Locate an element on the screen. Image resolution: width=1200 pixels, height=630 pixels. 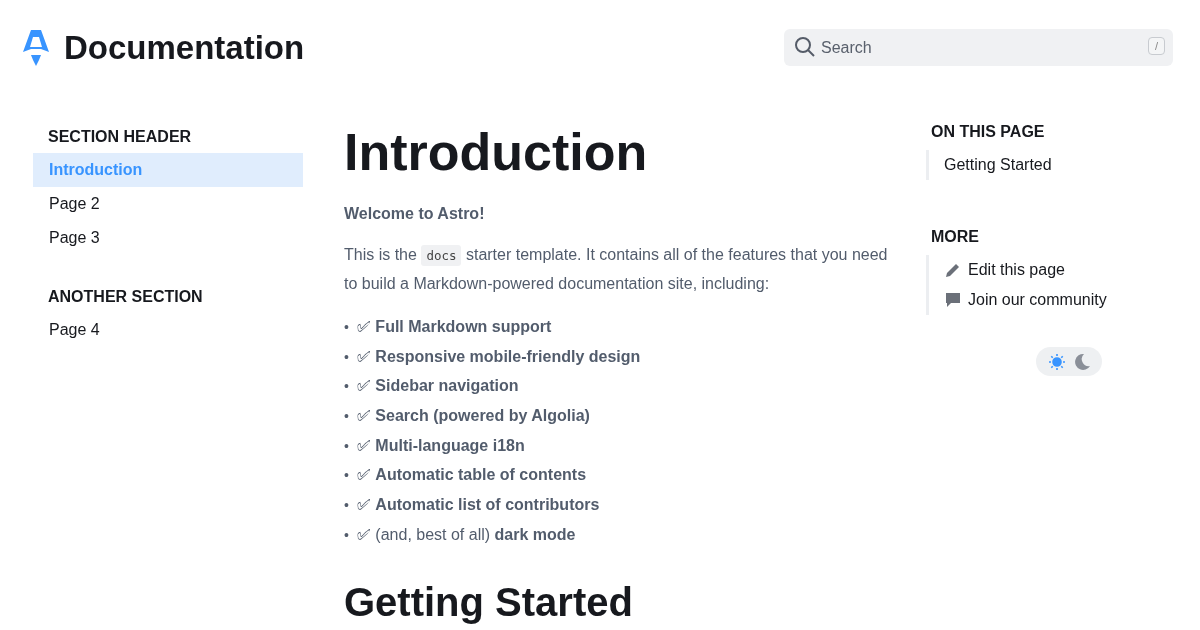
feature-item: ✅ Automatic list of contributors is located at coordinates (478, 505).